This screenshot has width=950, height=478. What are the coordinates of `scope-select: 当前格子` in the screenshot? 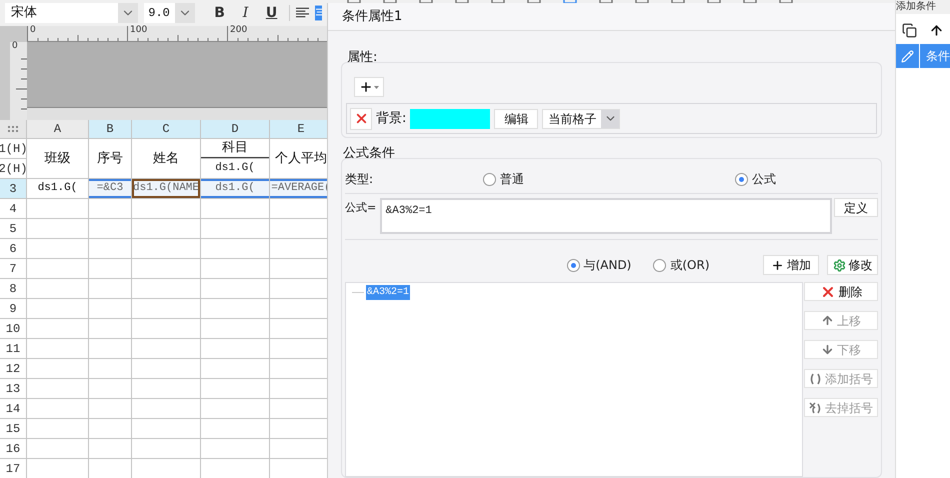 It's located at (581, 118).